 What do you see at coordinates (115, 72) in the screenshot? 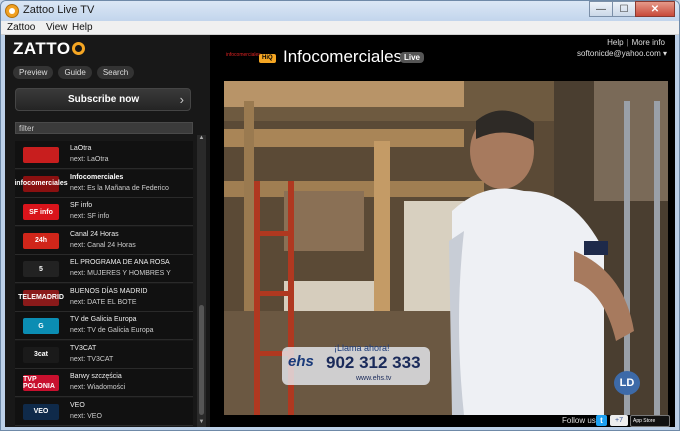
I see `tab-search: Search` at bounding box center [115, 72].